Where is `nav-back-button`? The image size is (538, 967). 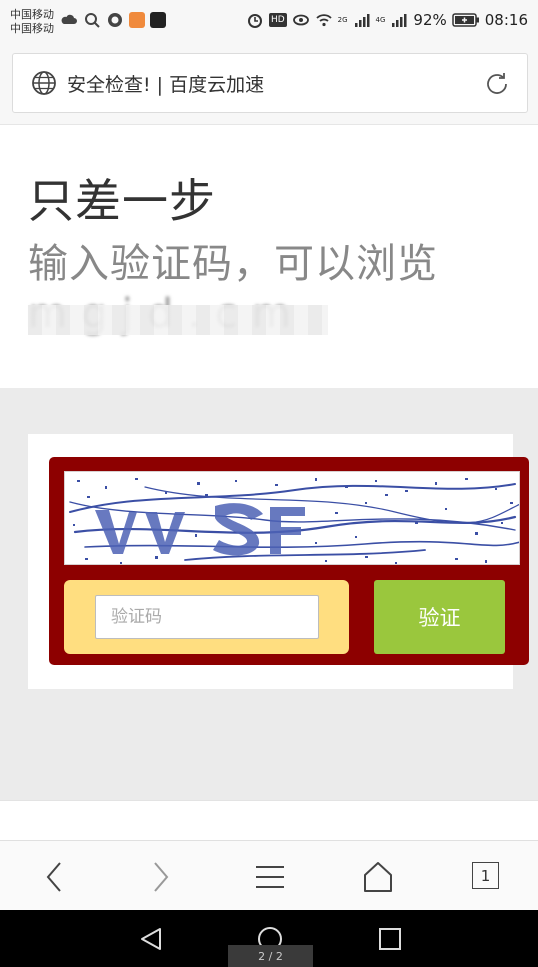
nav-back-button is located at coordinates (151, 939).